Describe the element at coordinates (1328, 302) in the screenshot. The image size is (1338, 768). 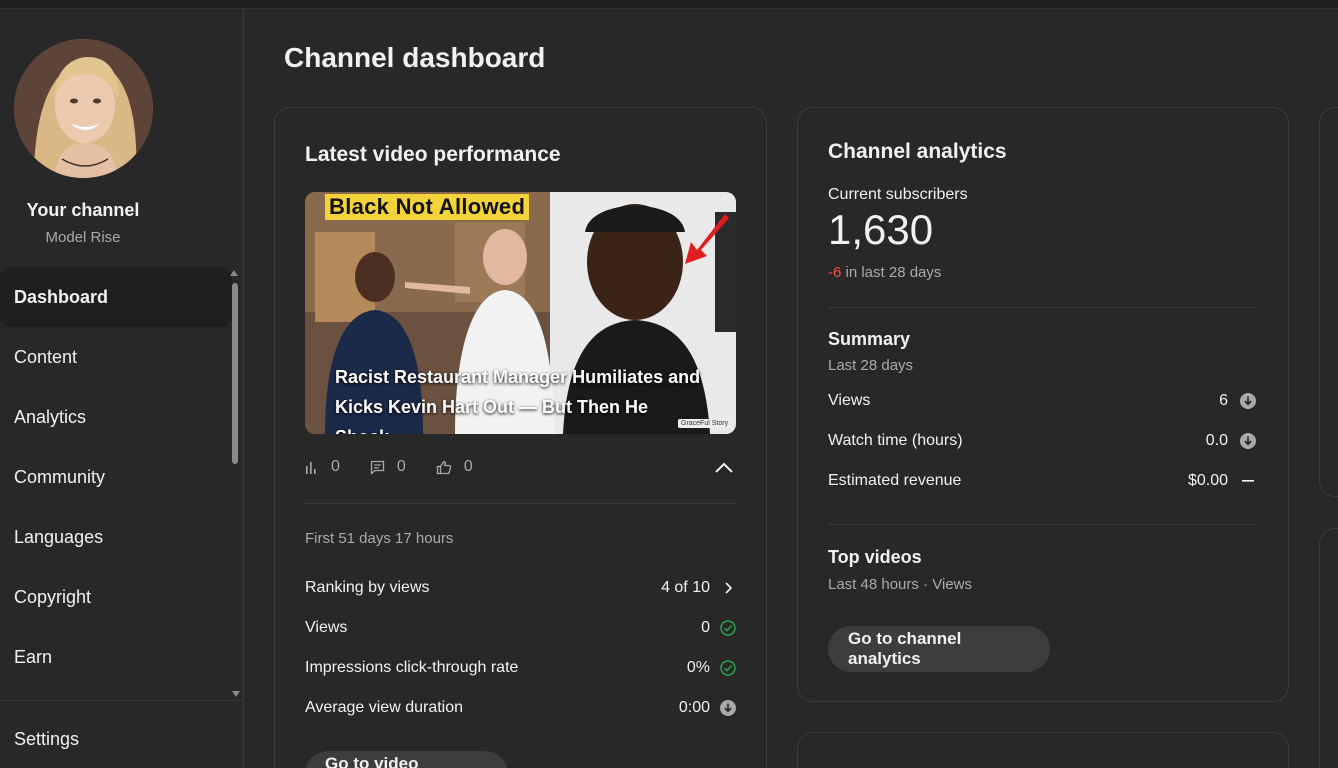
I see `additional-card-right-top` at that location.